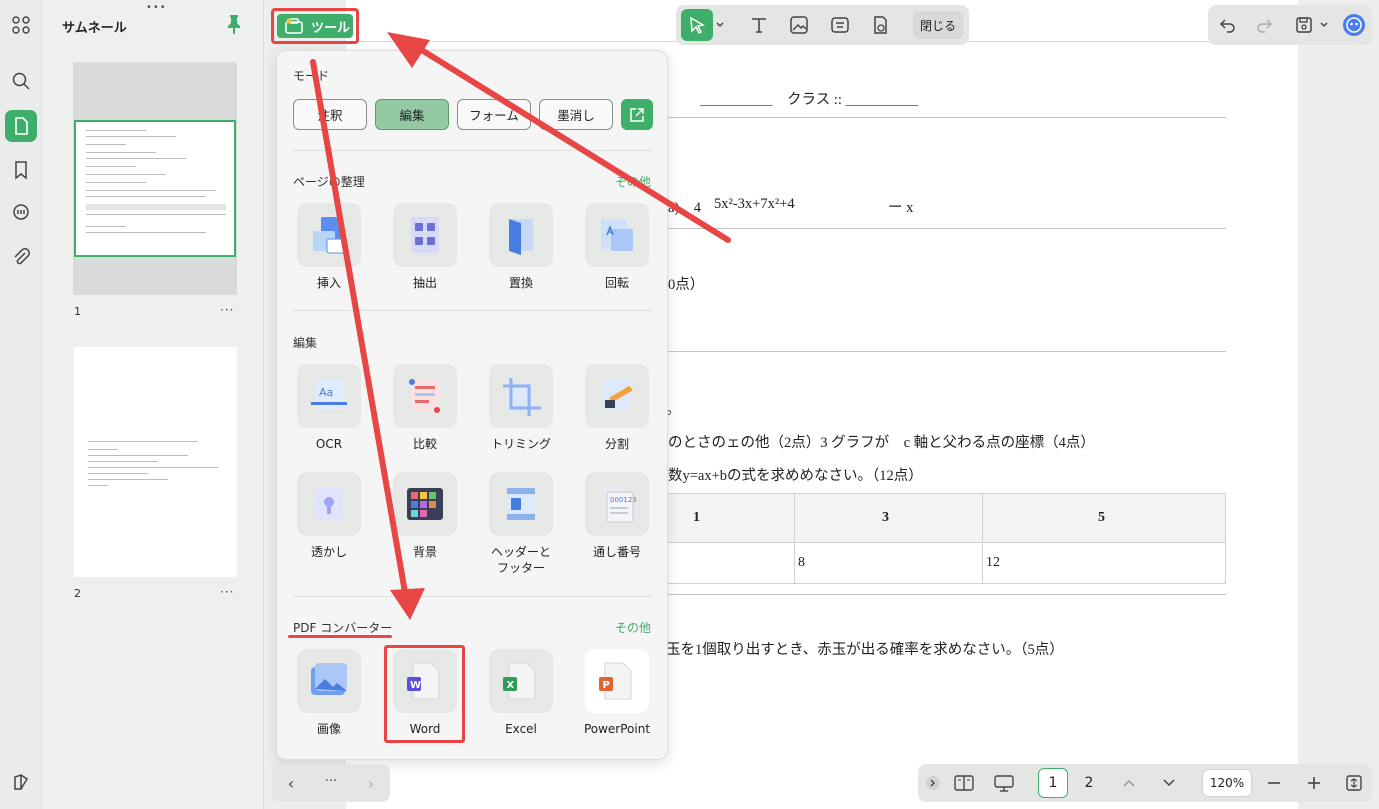 The image size is (1379, 809). I want to click on open-external-icon, so click(637, 114).